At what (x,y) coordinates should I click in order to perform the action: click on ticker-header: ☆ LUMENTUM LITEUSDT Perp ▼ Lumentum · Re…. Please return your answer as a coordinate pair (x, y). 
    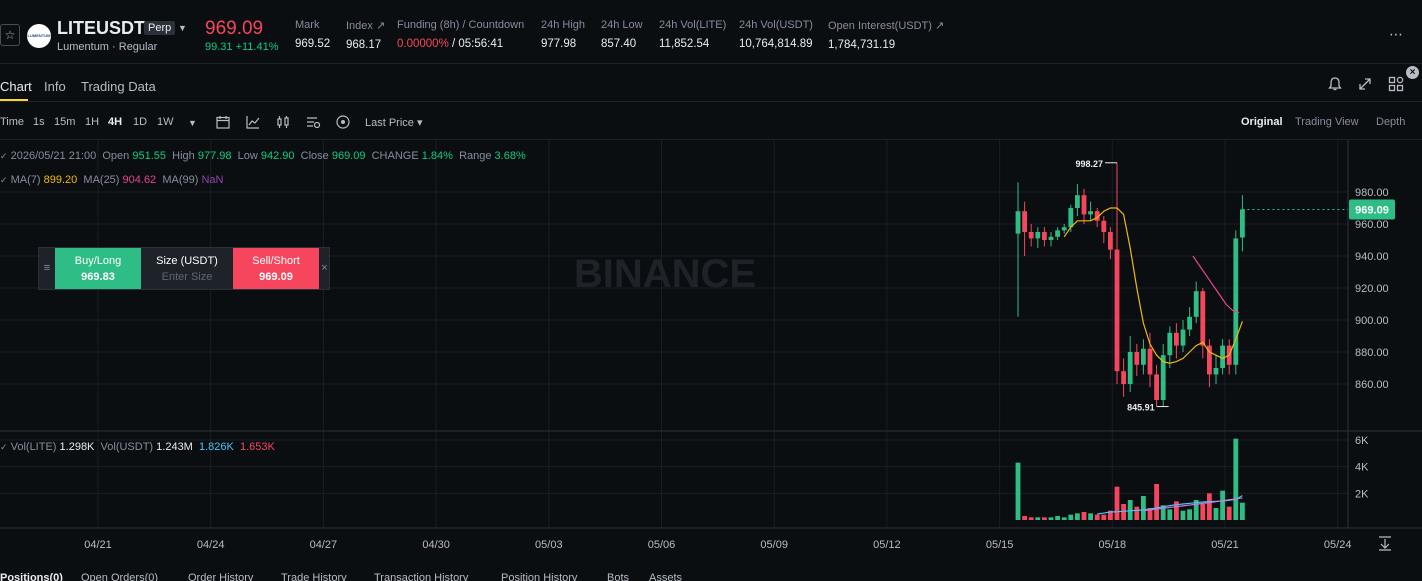
    Looking at the image, I should click on (711, 32).